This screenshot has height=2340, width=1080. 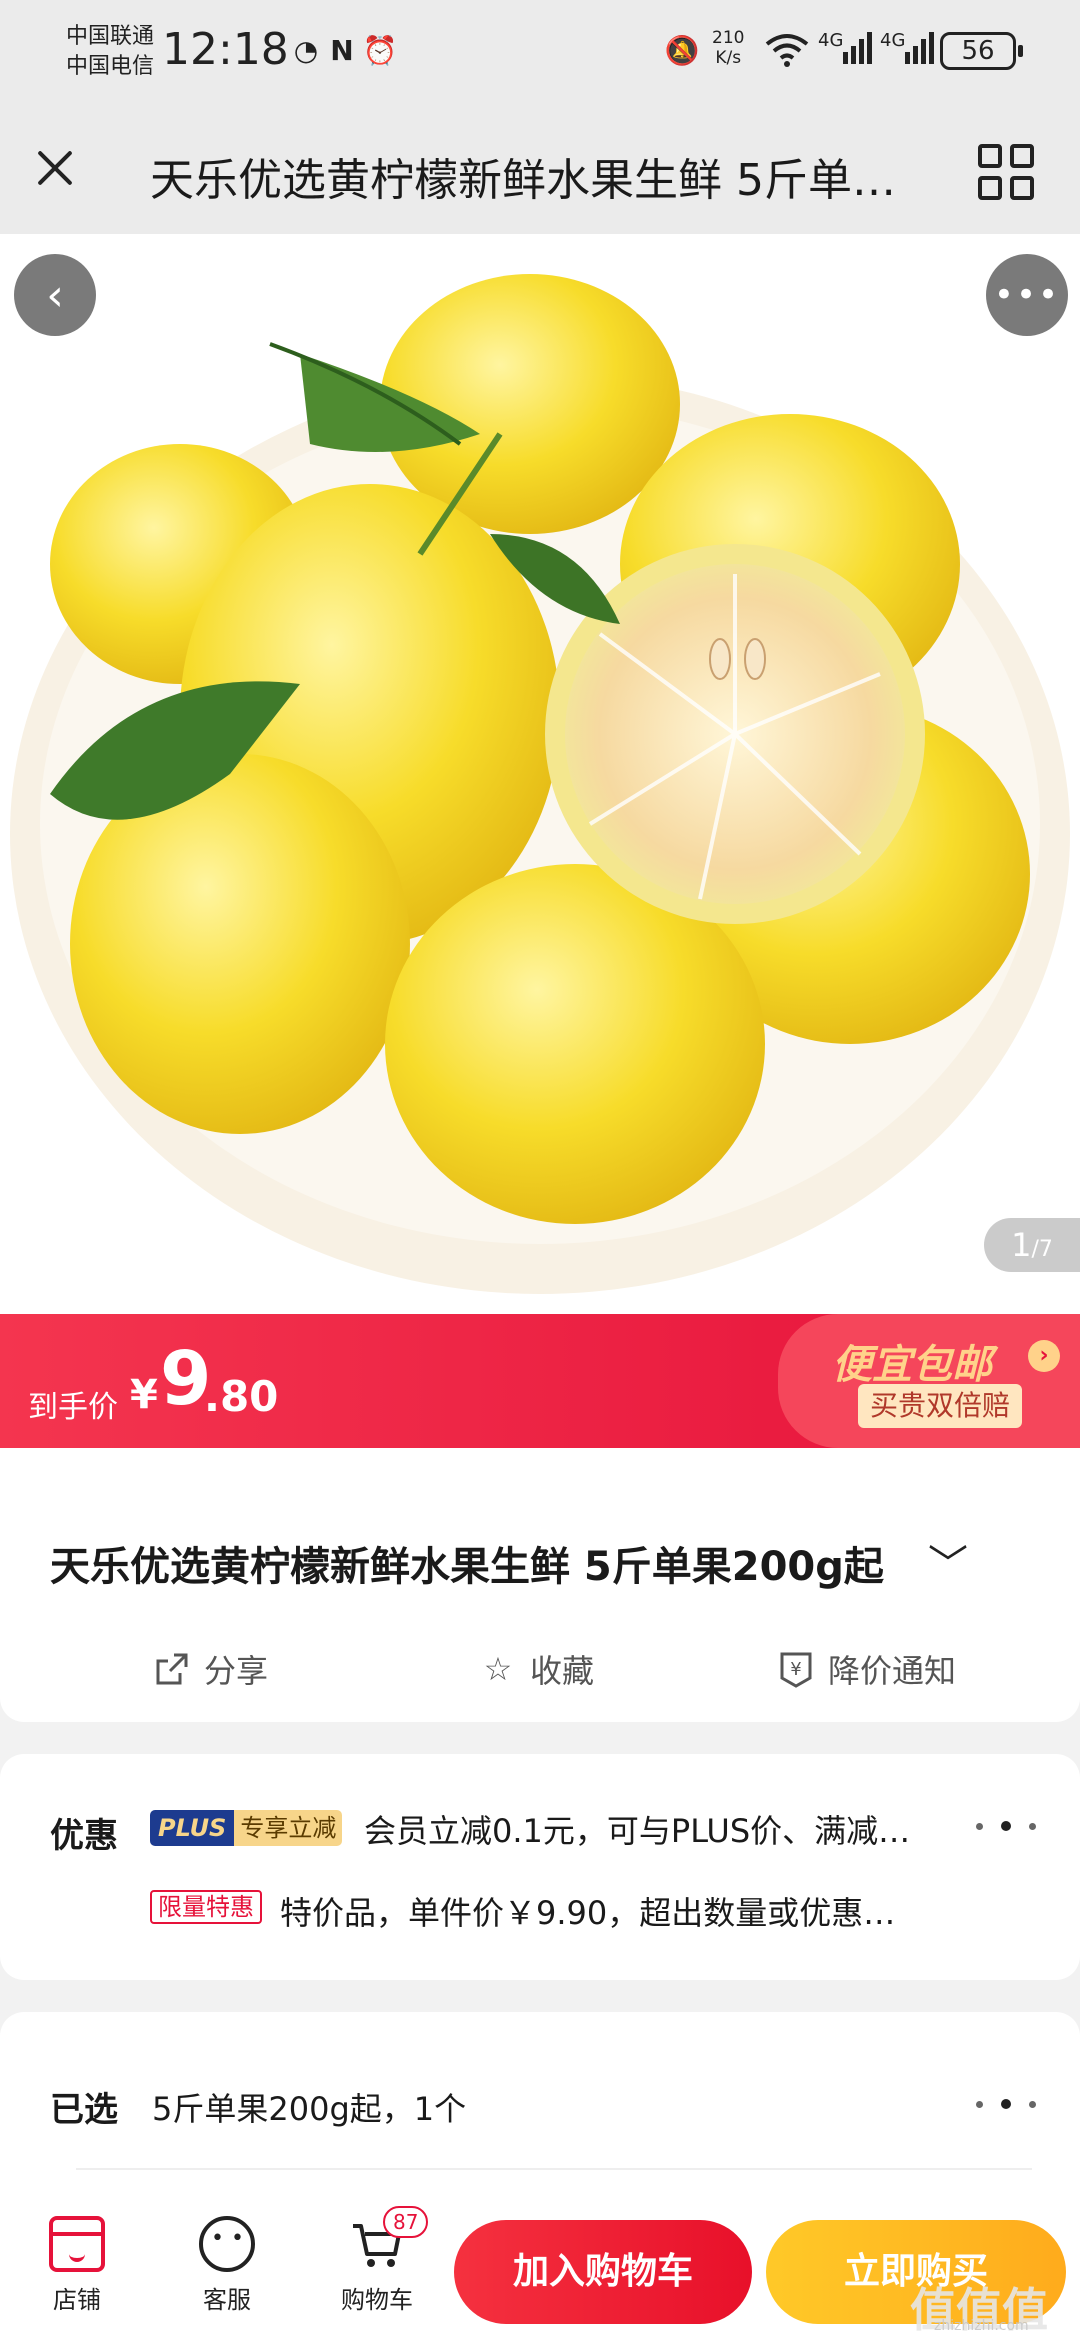 I want to click on plus-badge-tag: 专享立减, so click(x=288, y=1828).